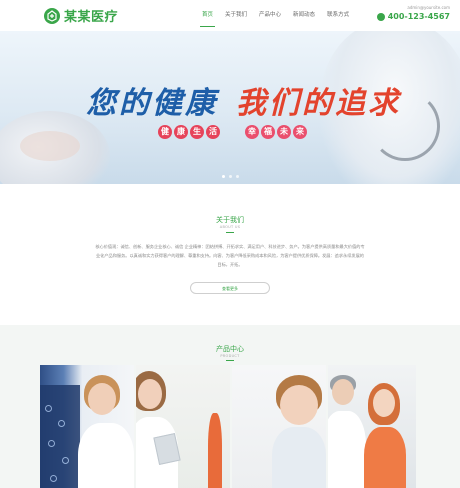 The height and width of the screenshot is (488, 460). What do you see at coordinates (268, 132) in the screenshot?
I see `tag-char: 福` at bounding box center [268, 132].